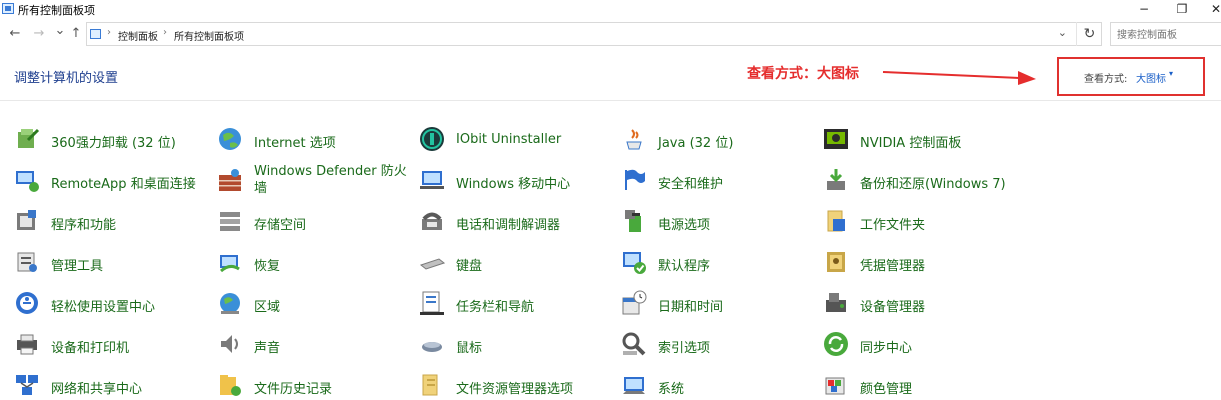 This screenshot has height=400, width=1221. Describe the element at coordinates (230, 221) in the screenshot. I see `storage-icon` at that location.